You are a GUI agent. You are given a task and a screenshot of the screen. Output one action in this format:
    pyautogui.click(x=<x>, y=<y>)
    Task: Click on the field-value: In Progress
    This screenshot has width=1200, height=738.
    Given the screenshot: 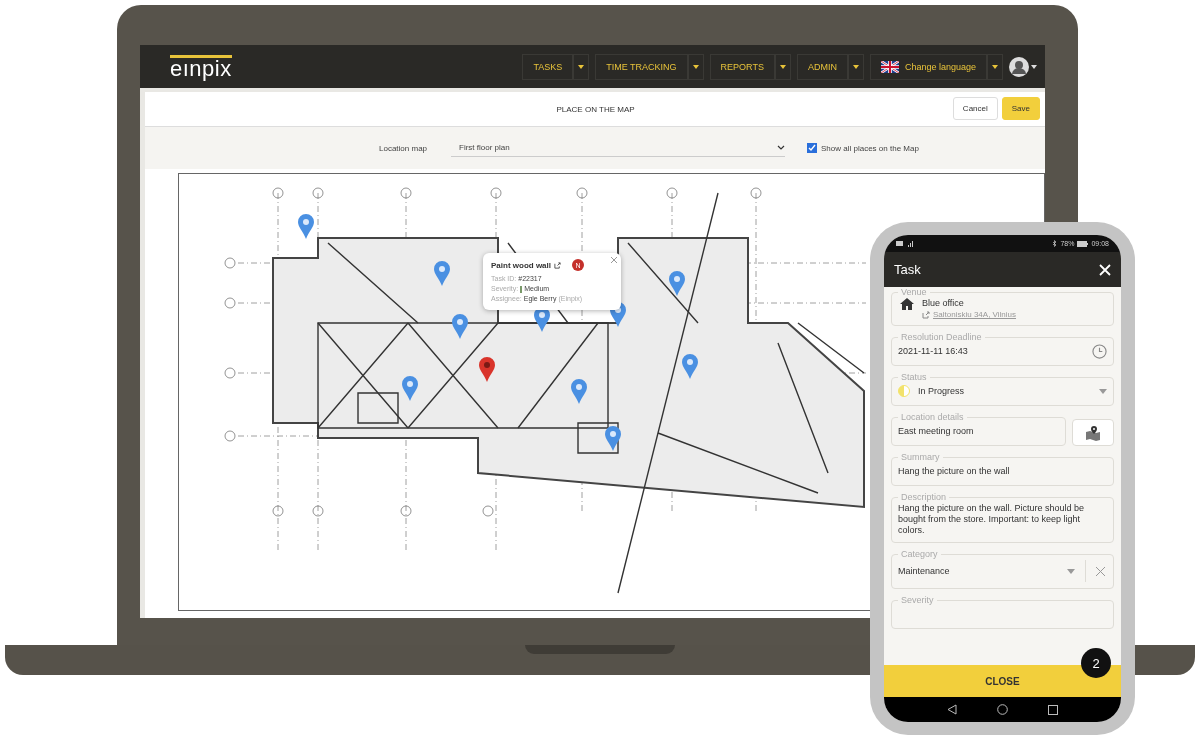 What is the action you would take?
    pyautogui.click(x=941, y=391)
    